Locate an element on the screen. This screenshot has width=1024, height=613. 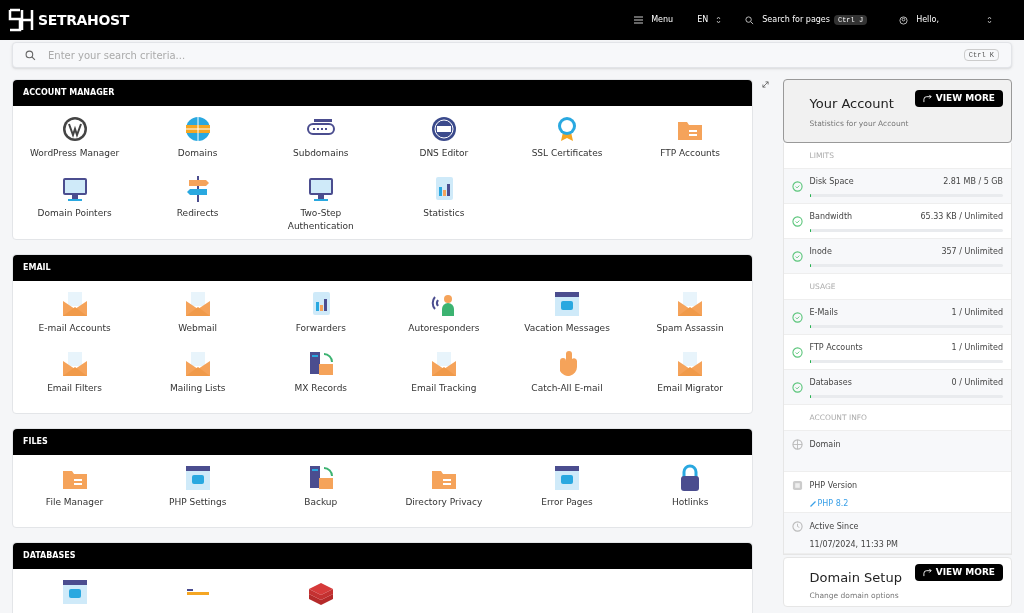
tool-link: Forwarders is located at coordinates (320, 328).